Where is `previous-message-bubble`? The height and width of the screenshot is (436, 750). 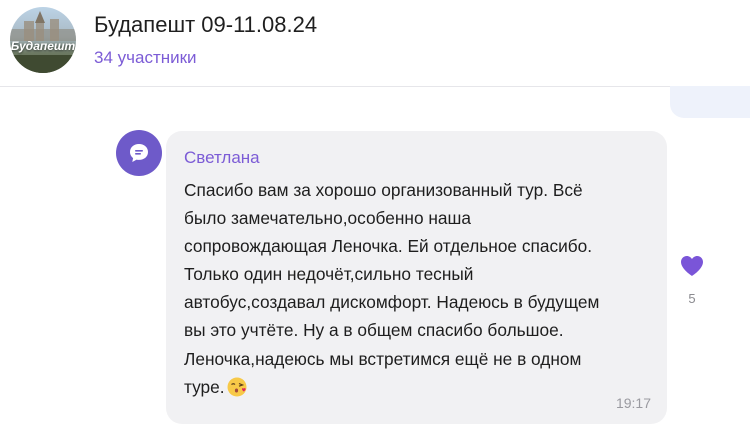 previous-message-bubble is located at coordinates (710, 102).